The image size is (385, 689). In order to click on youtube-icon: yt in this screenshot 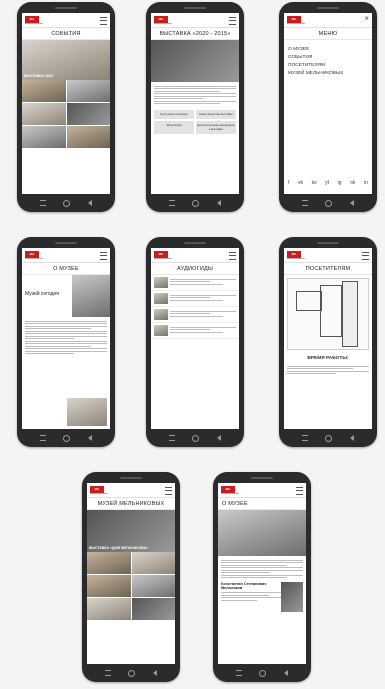, I will do `click(327, 183)`.